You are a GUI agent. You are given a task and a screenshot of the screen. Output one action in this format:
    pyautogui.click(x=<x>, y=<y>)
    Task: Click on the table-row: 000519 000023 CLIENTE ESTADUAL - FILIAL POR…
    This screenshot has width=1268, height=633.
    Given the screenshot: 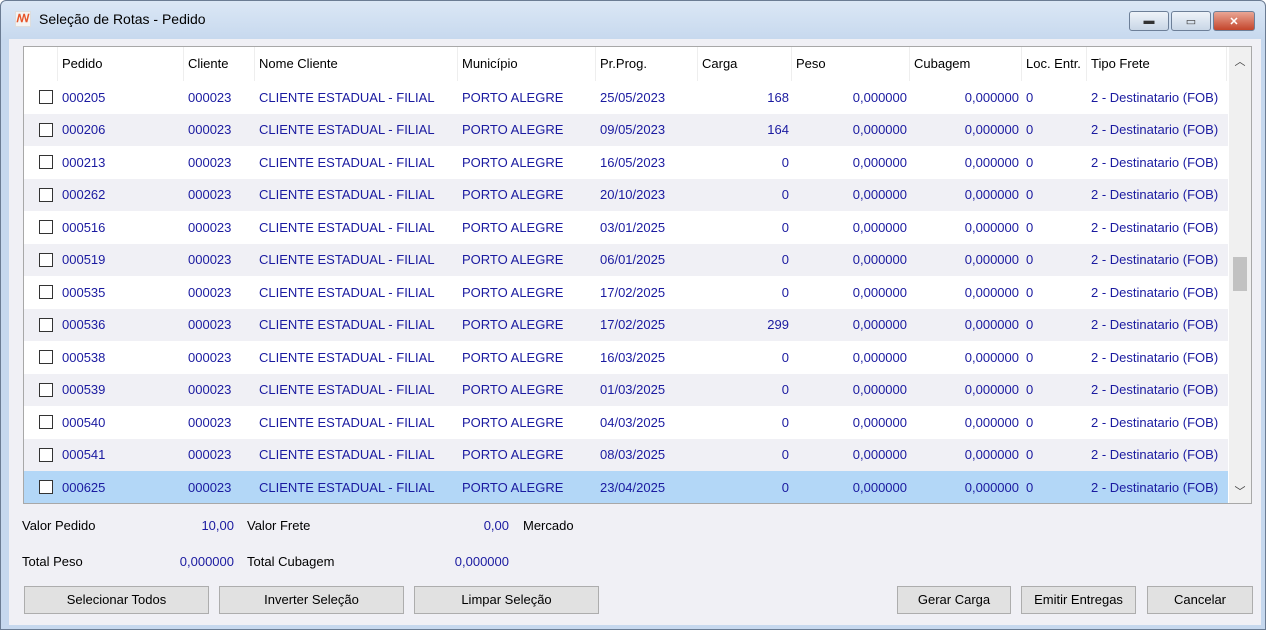 What is the action you would take?
    pyautogui.click(x=626, y=259)
    